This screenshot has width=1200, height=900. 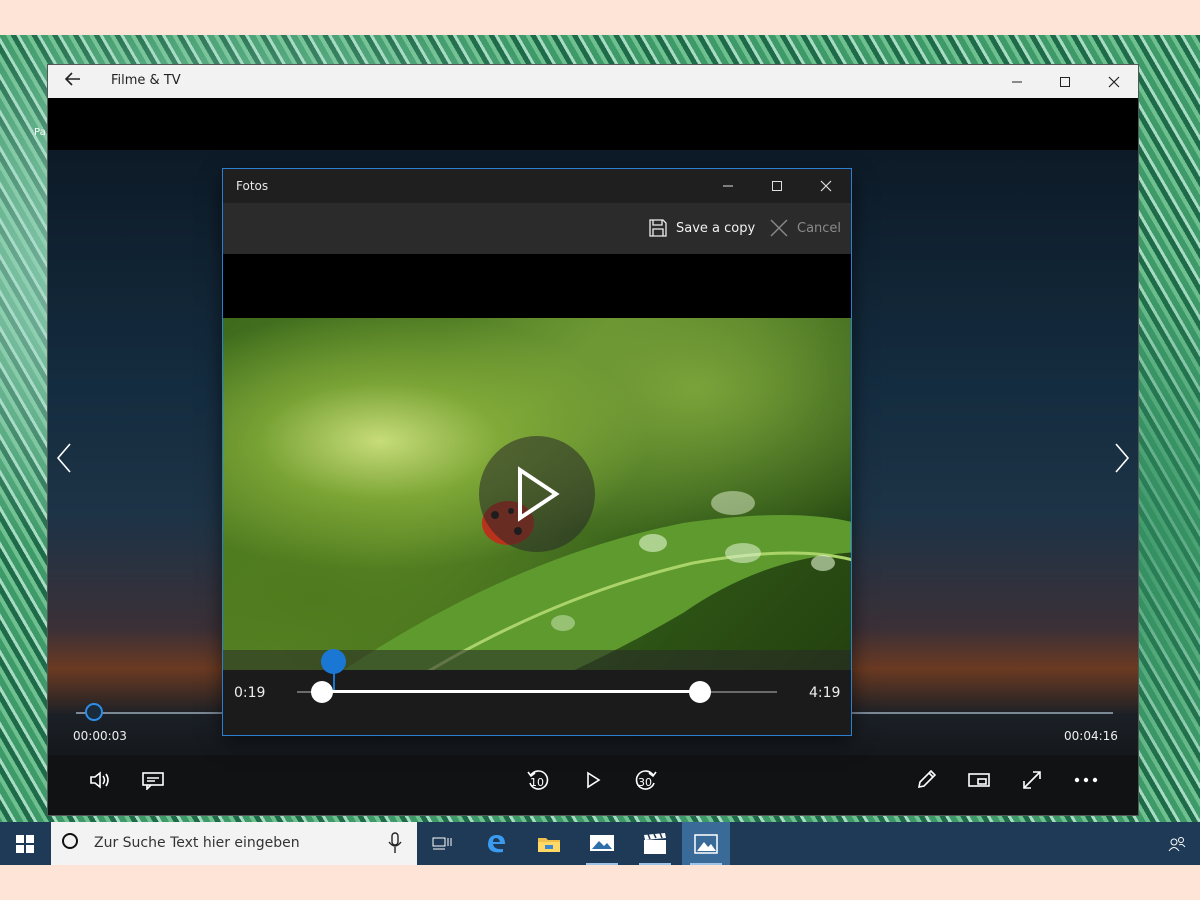 I want to click on play-overlay-button, so click(x=537, y=494).